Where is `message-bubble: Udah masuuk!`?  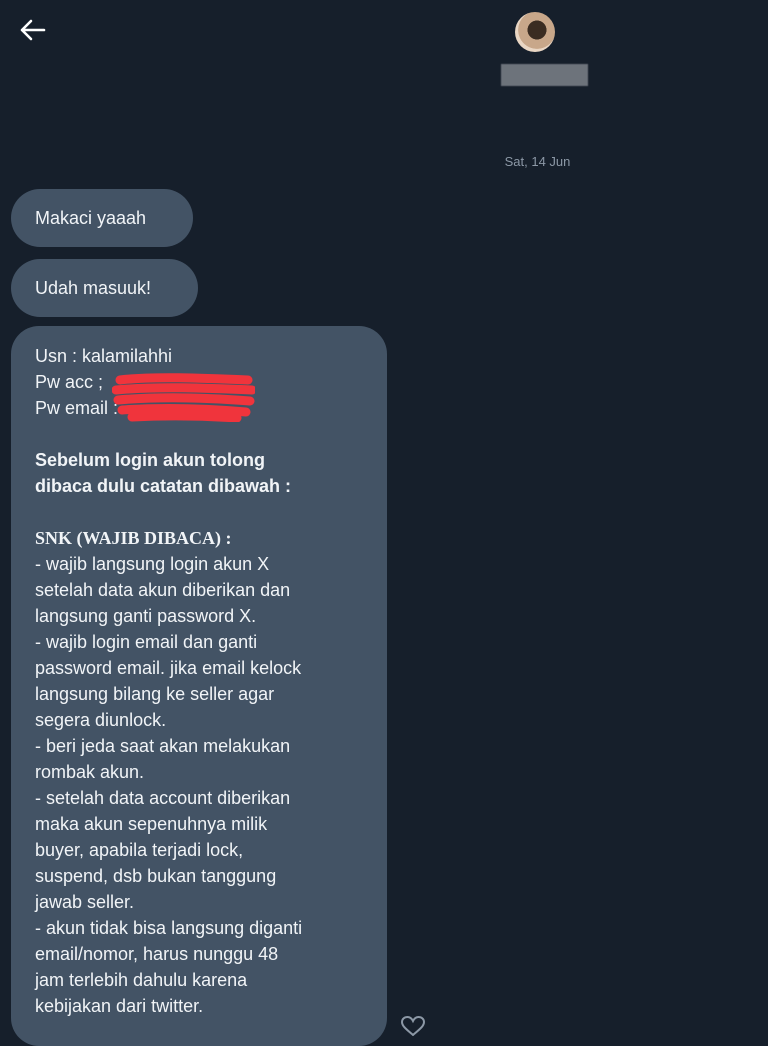 message-bubble: Udah masuuk! is located at coordinates (104, 288).